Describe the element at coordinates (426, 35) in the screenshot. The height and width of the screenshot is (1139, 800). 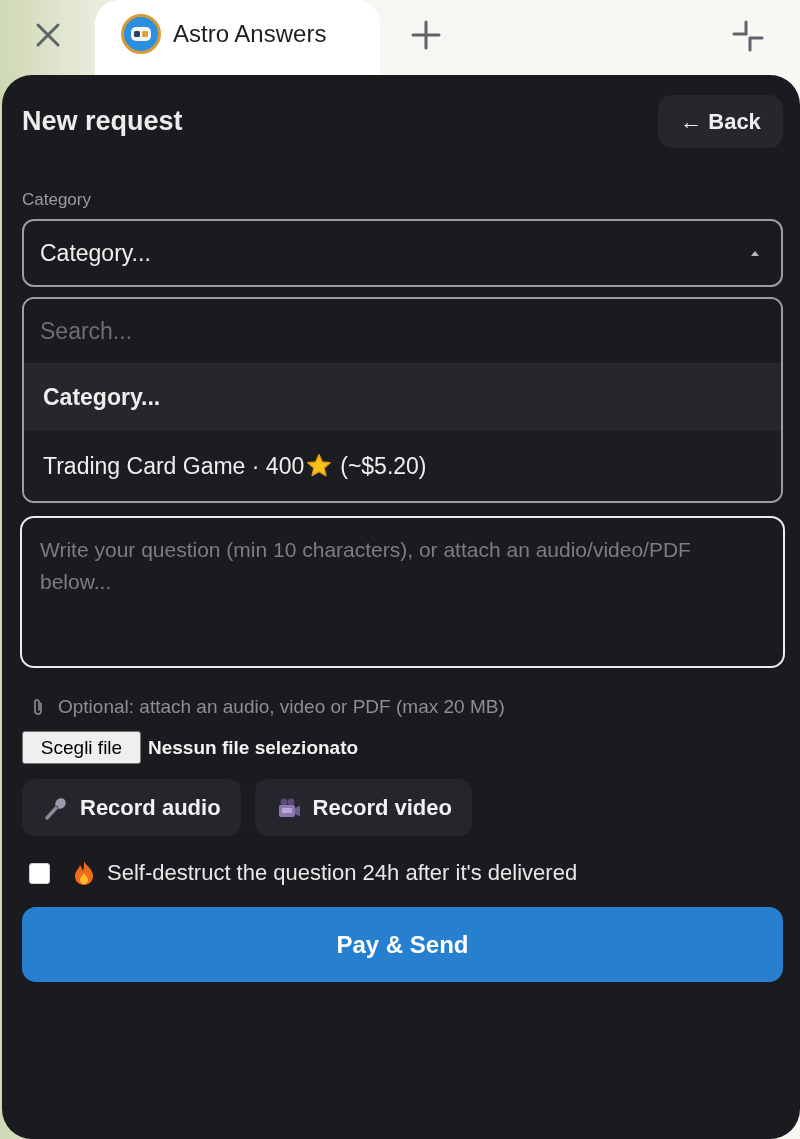
I see `plus-icon` at that location.